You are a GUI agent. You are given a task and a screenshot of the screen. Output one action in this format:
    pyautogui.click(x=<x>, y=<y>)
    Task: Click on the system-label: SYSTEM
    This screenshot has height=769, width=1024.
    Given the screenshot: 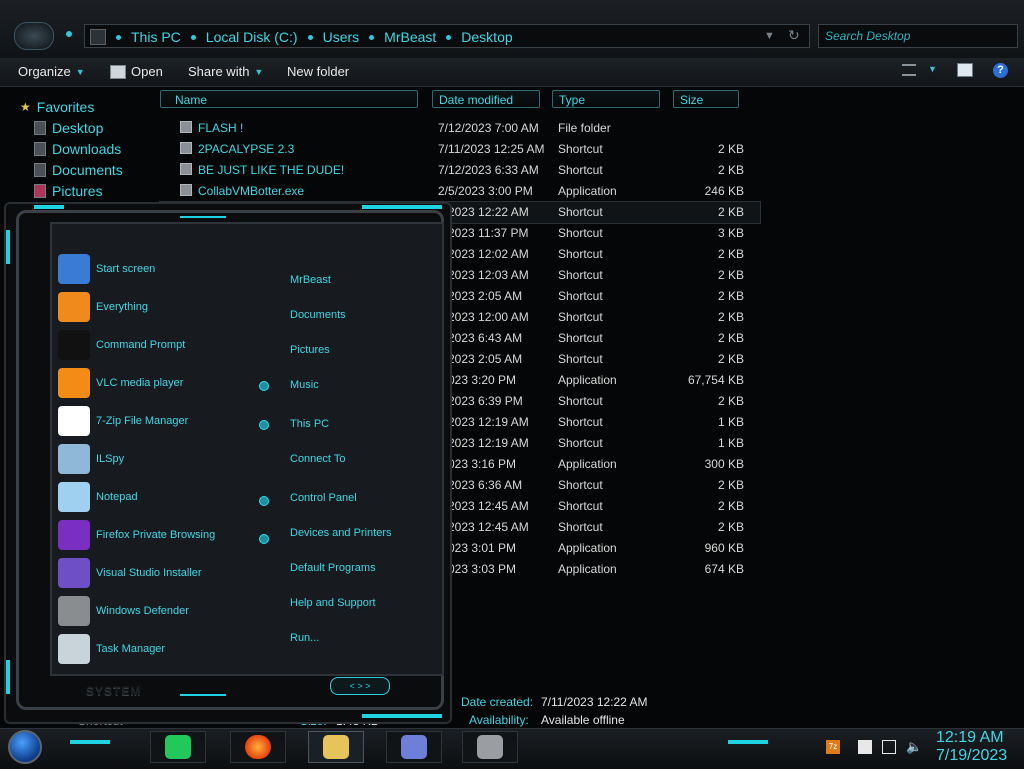 What is the action you would take?
    pyautogui.click(x=114, y=691)
    